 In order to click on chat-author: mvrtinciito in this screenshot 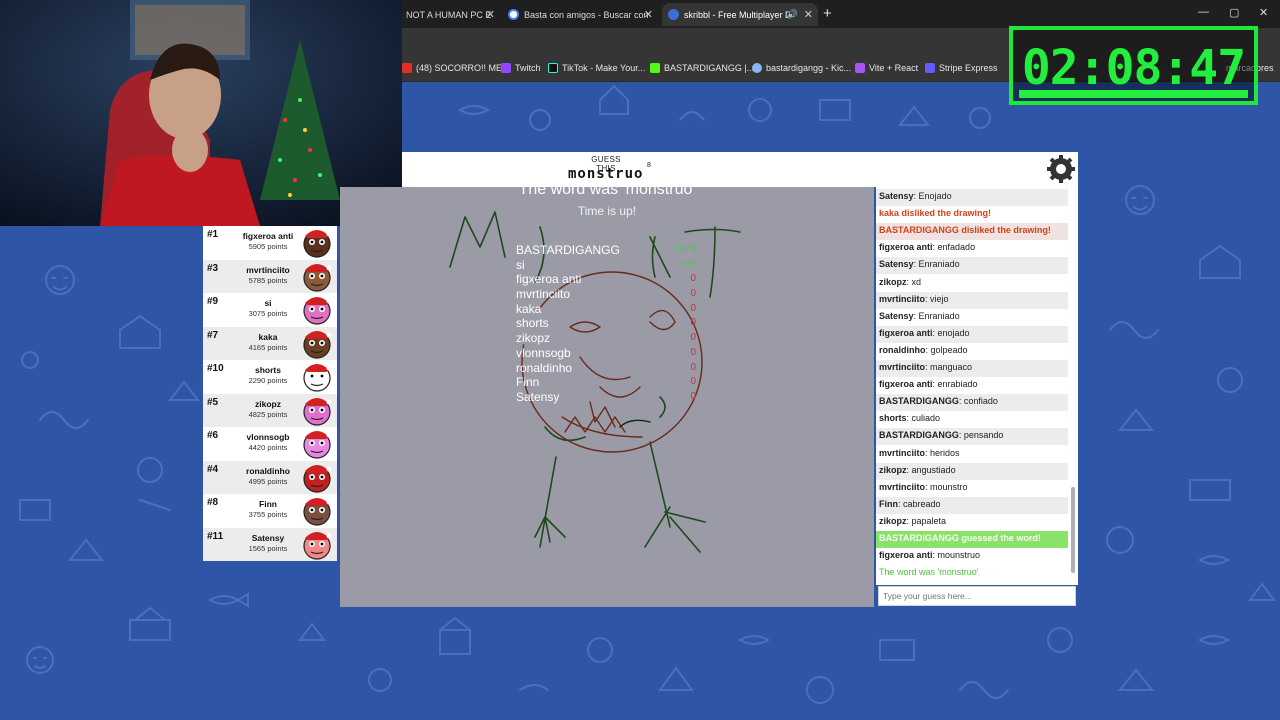, I will do `click(902, 298)`.